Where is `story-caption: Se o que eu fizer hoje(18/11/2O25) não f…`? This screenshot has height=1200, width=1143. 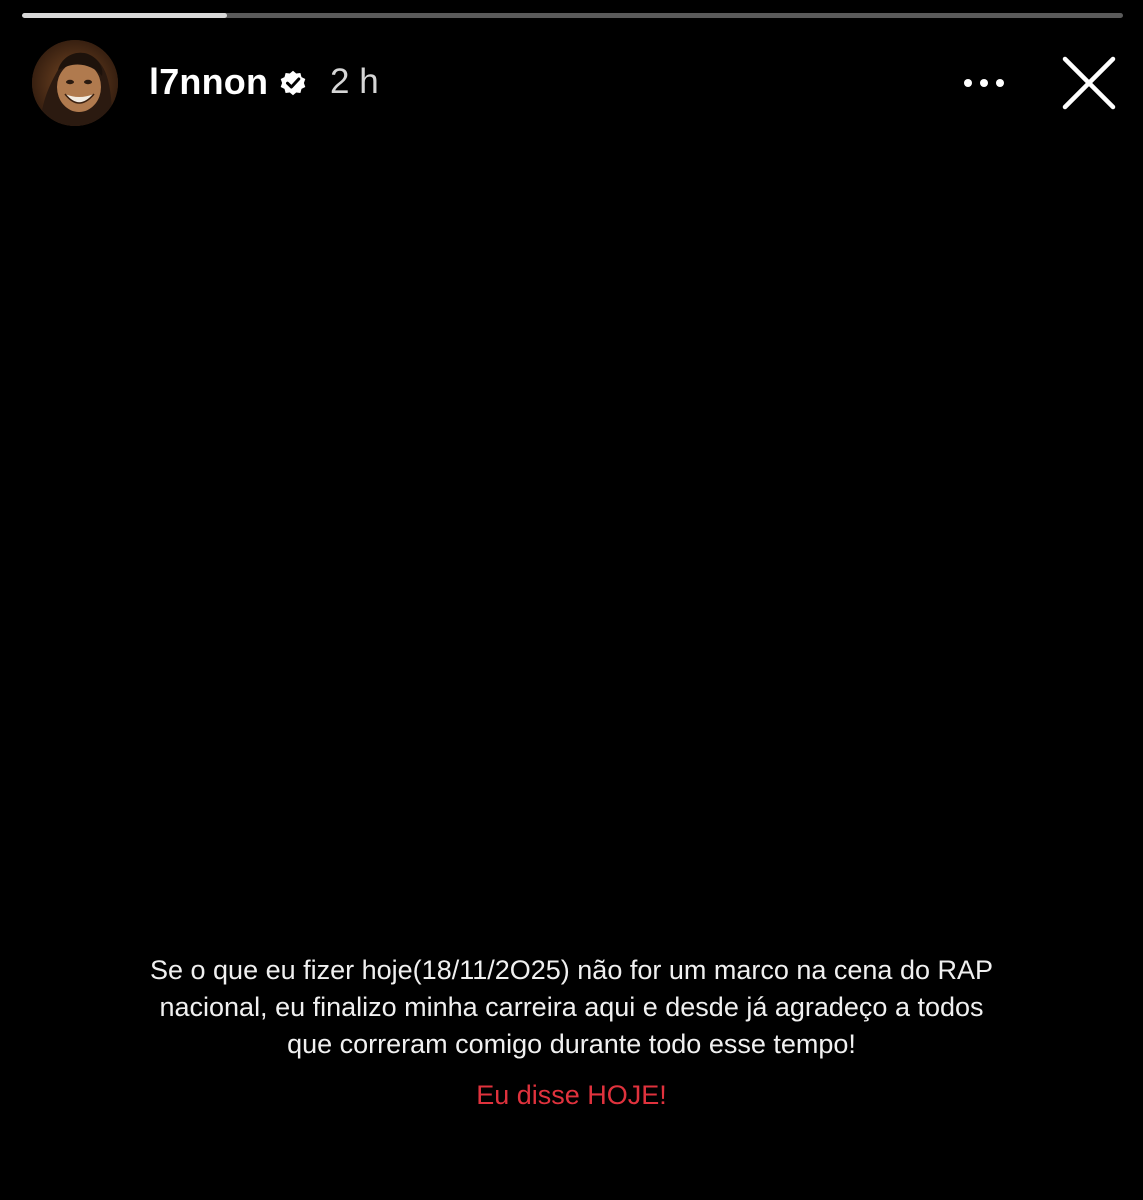
story-caption: Se o que eu fizer hoje(18/11/2O25) não f… is located at coordinates (571, 1007).